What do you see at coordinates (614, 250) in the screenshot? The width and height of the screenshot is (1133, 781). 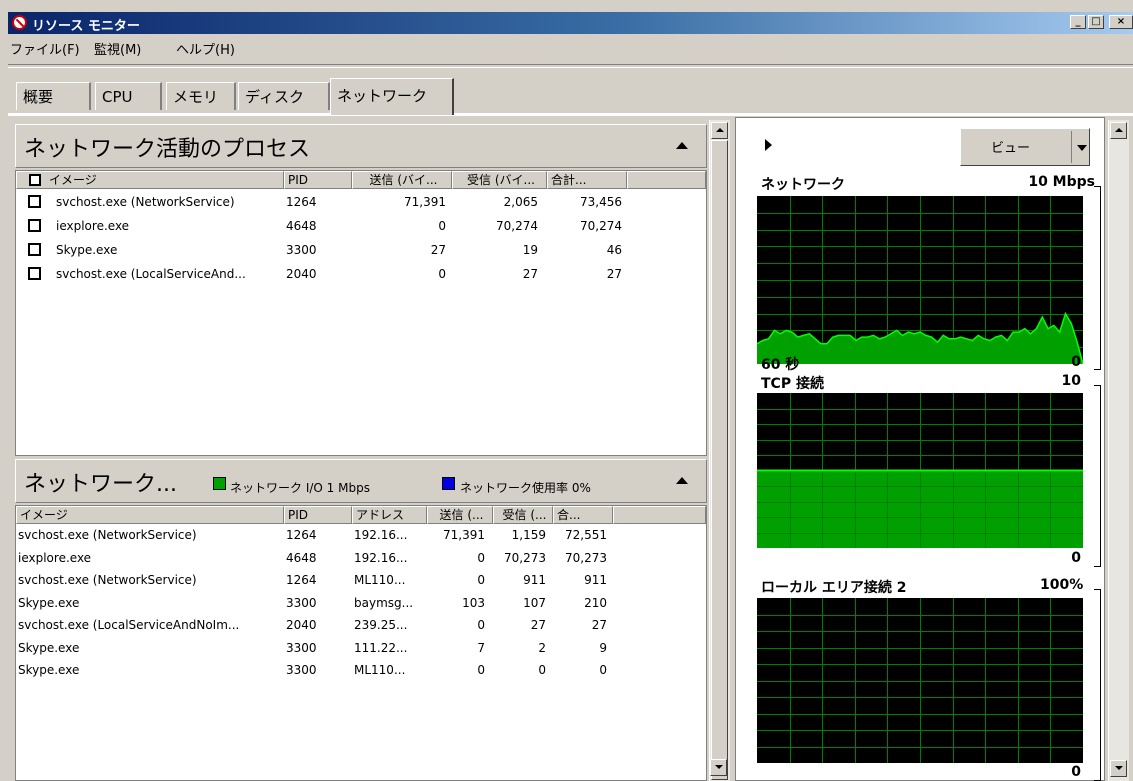 I see `cell-total: 46` at bounding box center [614, 250].